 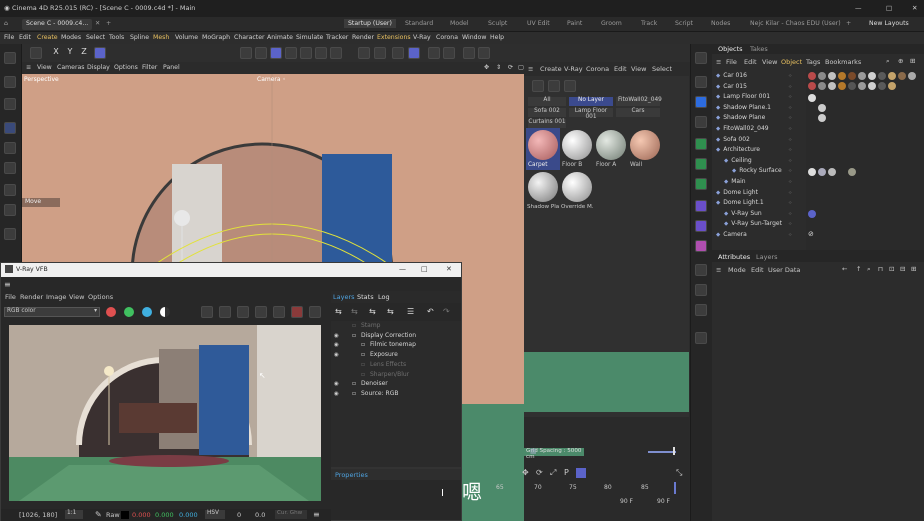 I want to click on timeline-expand-icon: ⤡, so click(x=679, y=473).